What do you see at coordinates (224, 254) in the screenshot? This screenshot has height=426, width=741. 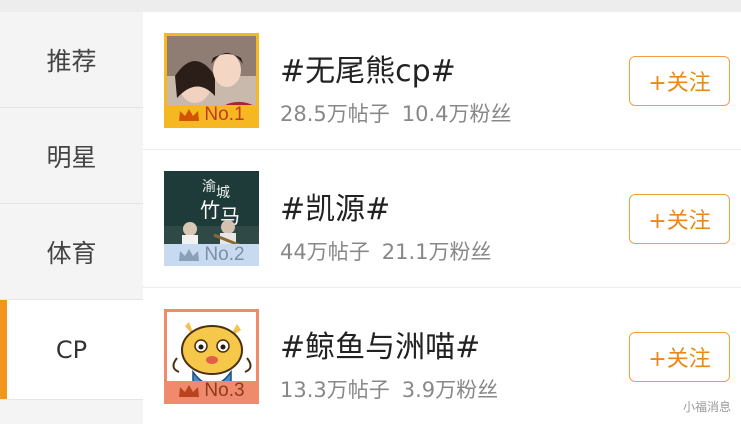 I see `rank-label: No.2` at bounding box center [224, 254].